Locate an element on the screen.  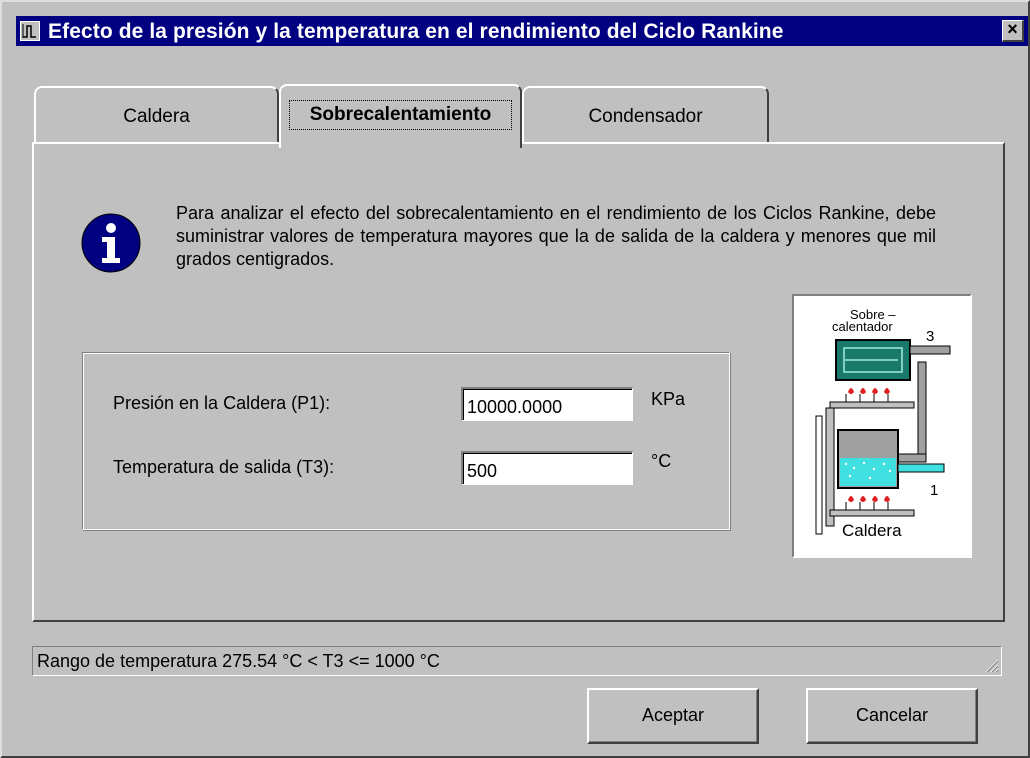
tab-sobrecalentamiento-label: Sobrecalentamiento is located at coordinates (400, 114).